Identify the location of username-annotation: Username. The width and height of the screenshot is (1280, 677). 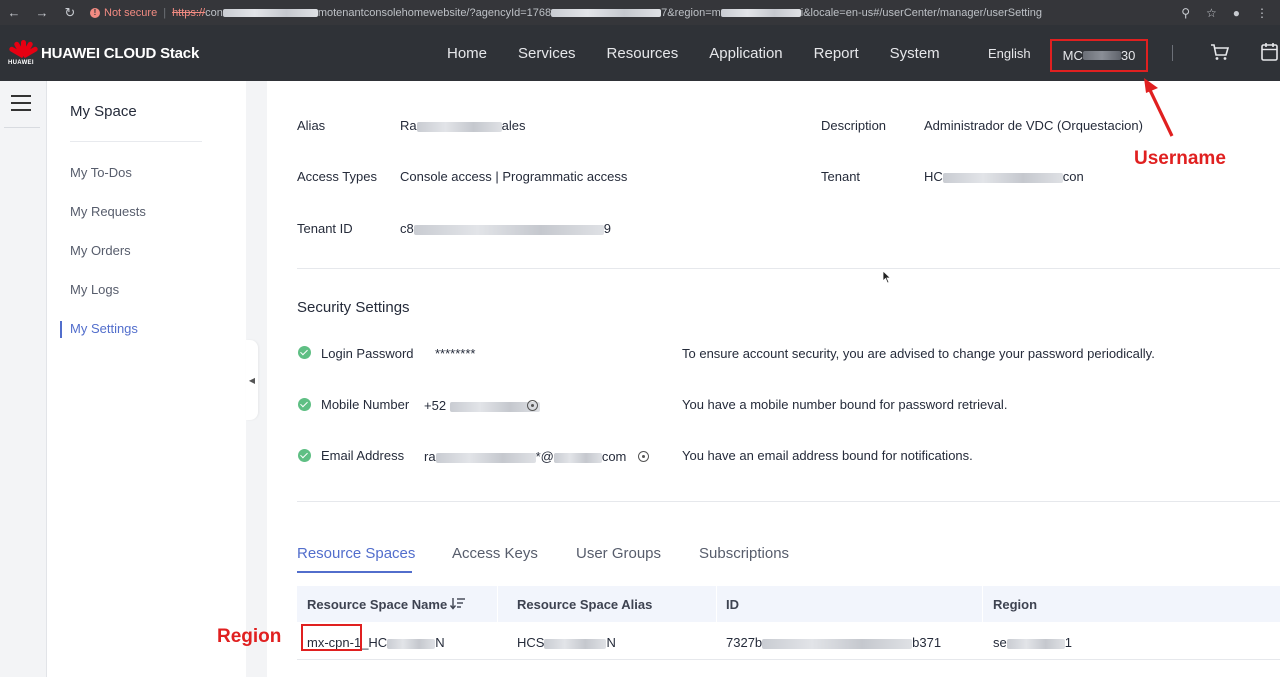
(1180, 158).